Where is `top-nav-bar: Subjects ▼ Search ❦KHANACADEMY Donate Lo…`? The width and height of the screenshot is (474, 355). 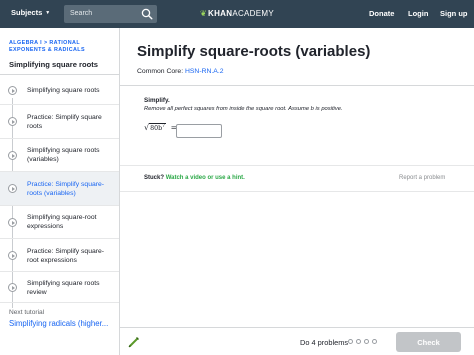
top-nav-bar: Subjects ▼ Search ❦KHANACADEMY Donate Lo… is located at coordinates (237, 14).